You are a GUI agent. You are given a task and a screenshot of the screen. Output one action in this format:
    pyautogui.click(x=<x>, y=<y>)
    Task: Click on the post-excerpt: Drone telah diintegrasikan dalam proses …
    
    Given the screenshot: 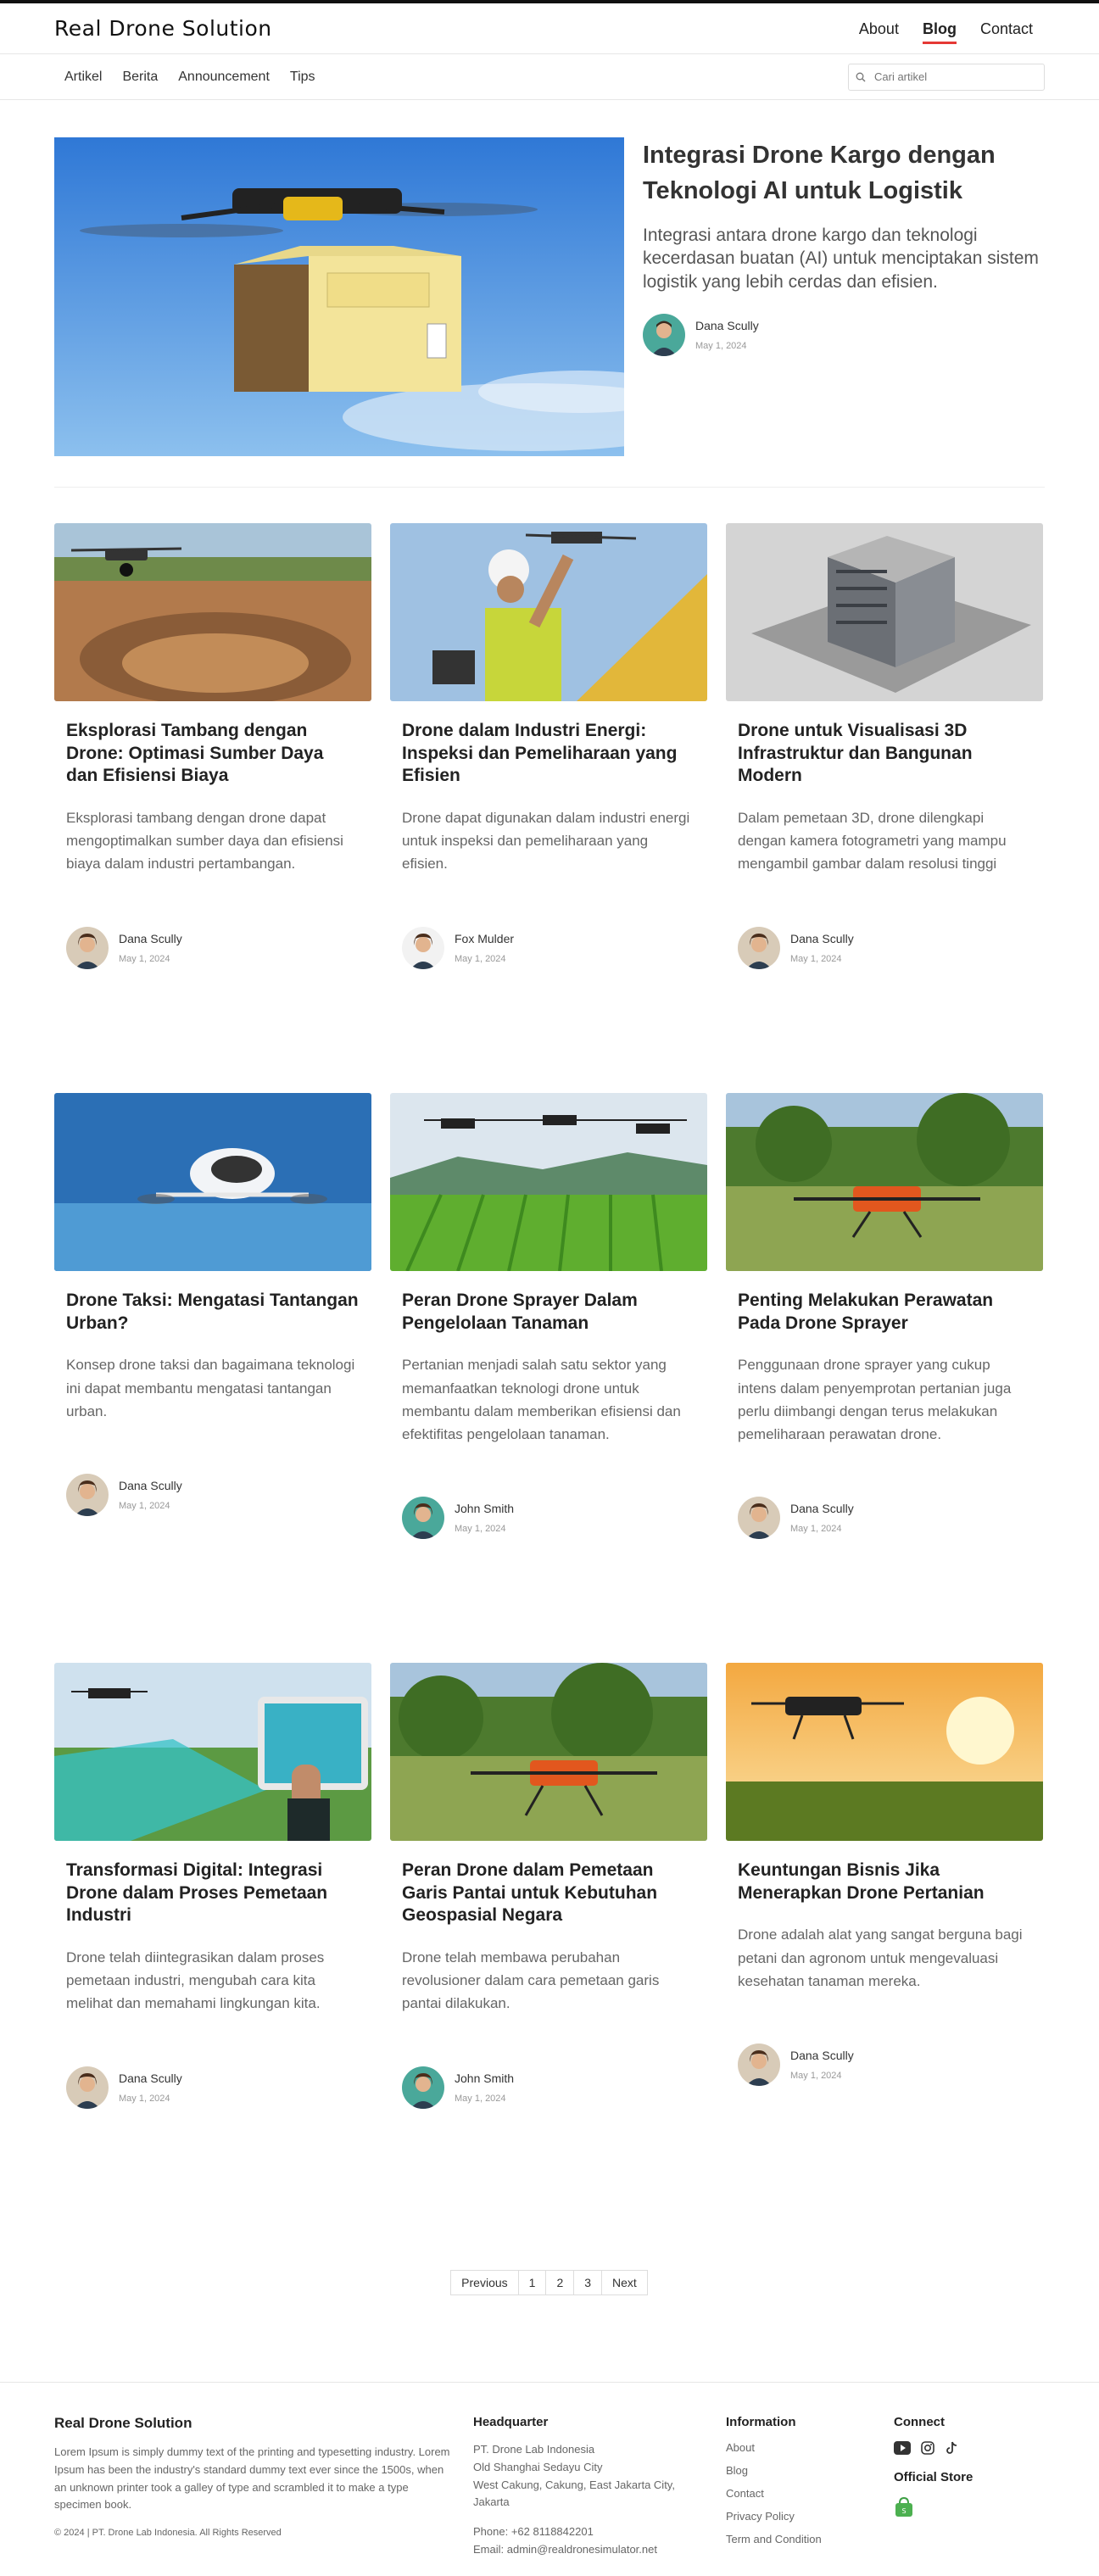 What is the action you would take?
    pyautogui.click(x=195, y=1980)
    